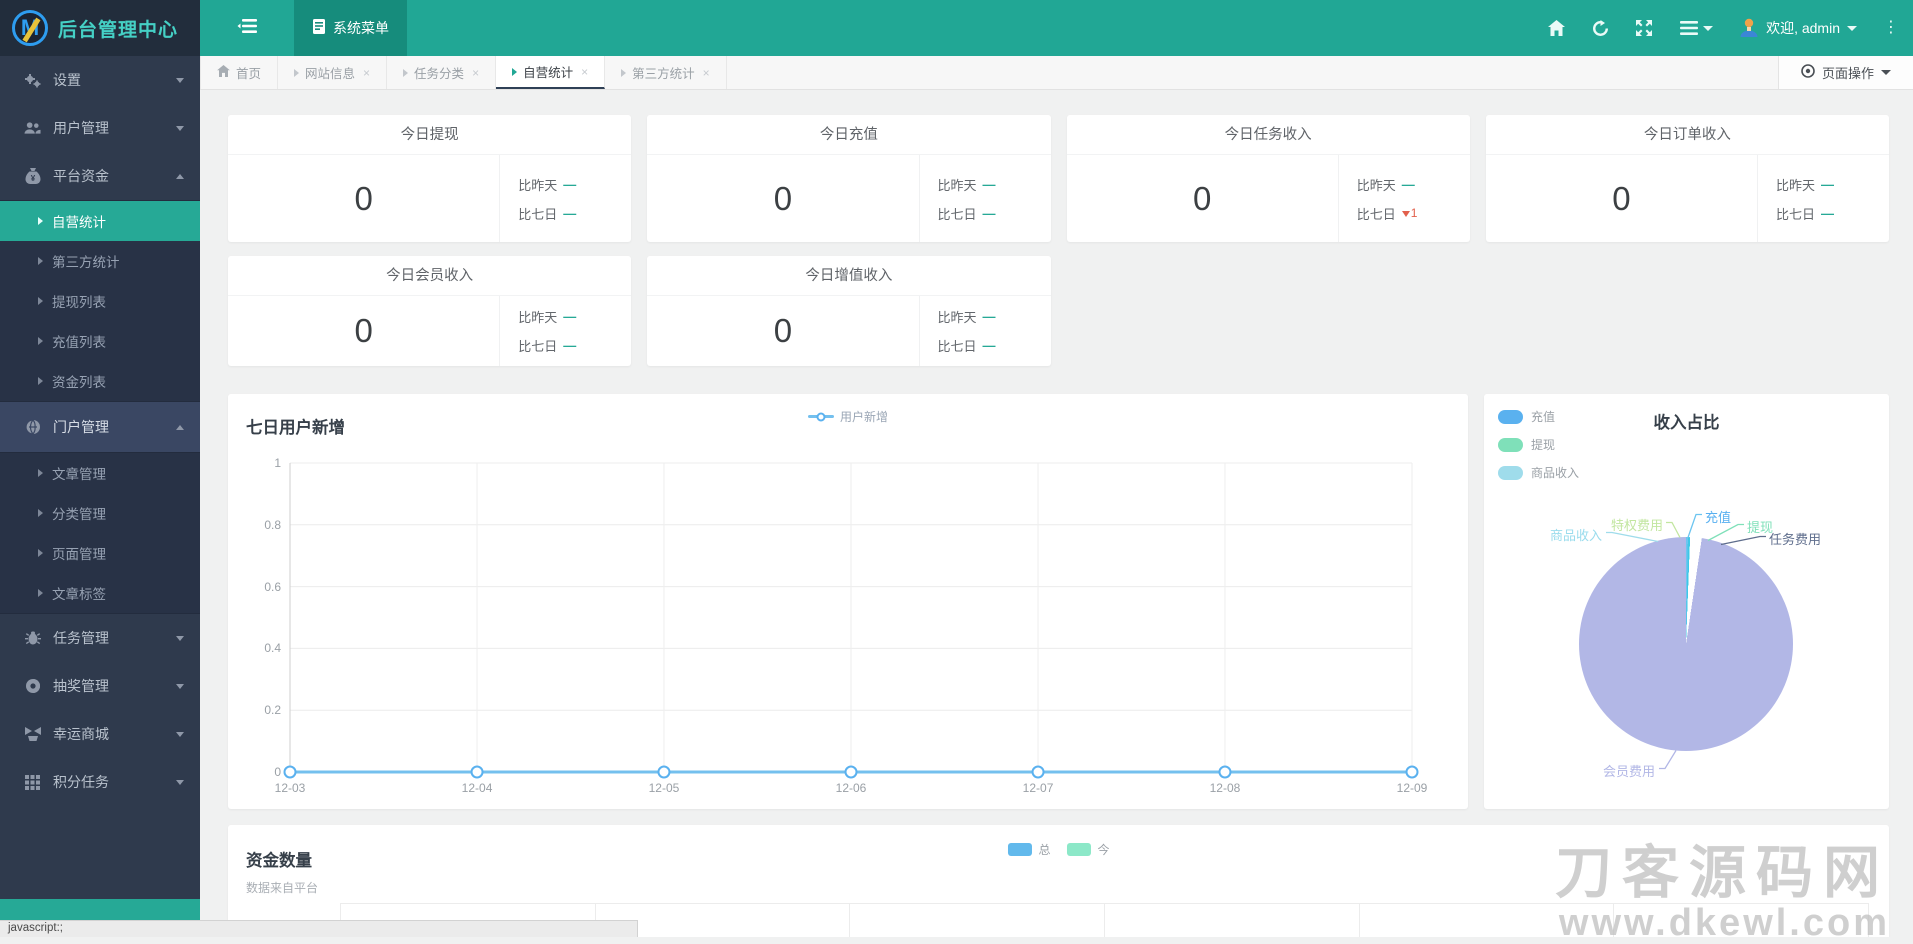 This screenshot has width=1913, height=944. Describe the element at coordinates (821, 416) in the screenshot. I see `line-series-icon` at that location.